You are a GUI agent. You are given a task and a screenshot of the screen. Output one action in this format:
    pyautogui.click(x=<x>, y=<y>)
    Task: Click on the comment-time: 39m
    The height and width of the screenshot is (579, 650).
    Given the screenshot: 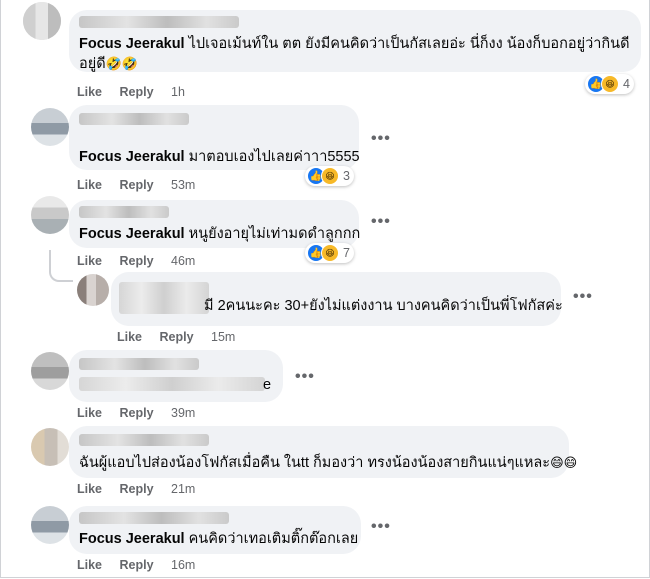 What is the action you would take?
    pyautogui.click(x=183, y=413)
    